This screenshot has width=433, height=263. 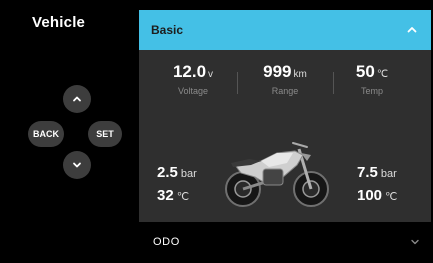 What do you see at coordinates (46, 134) in the screenshot?
I see `back-button: BACK` at bounding box center [46, 134].